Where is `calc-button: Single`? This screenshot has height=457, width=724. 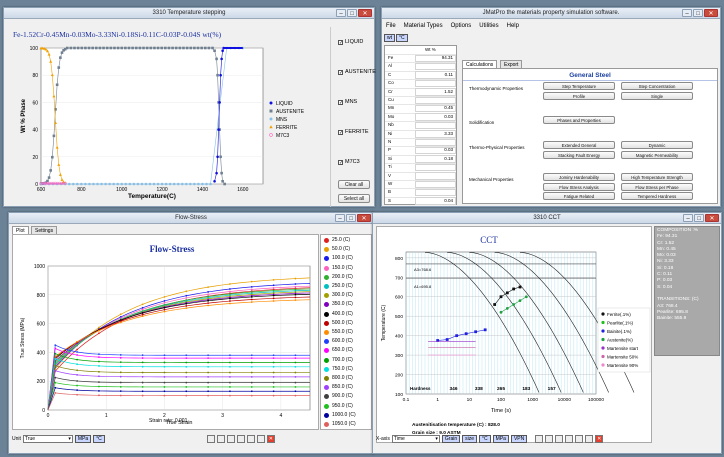 calc-button: Single is located at coordinates (657, 95).